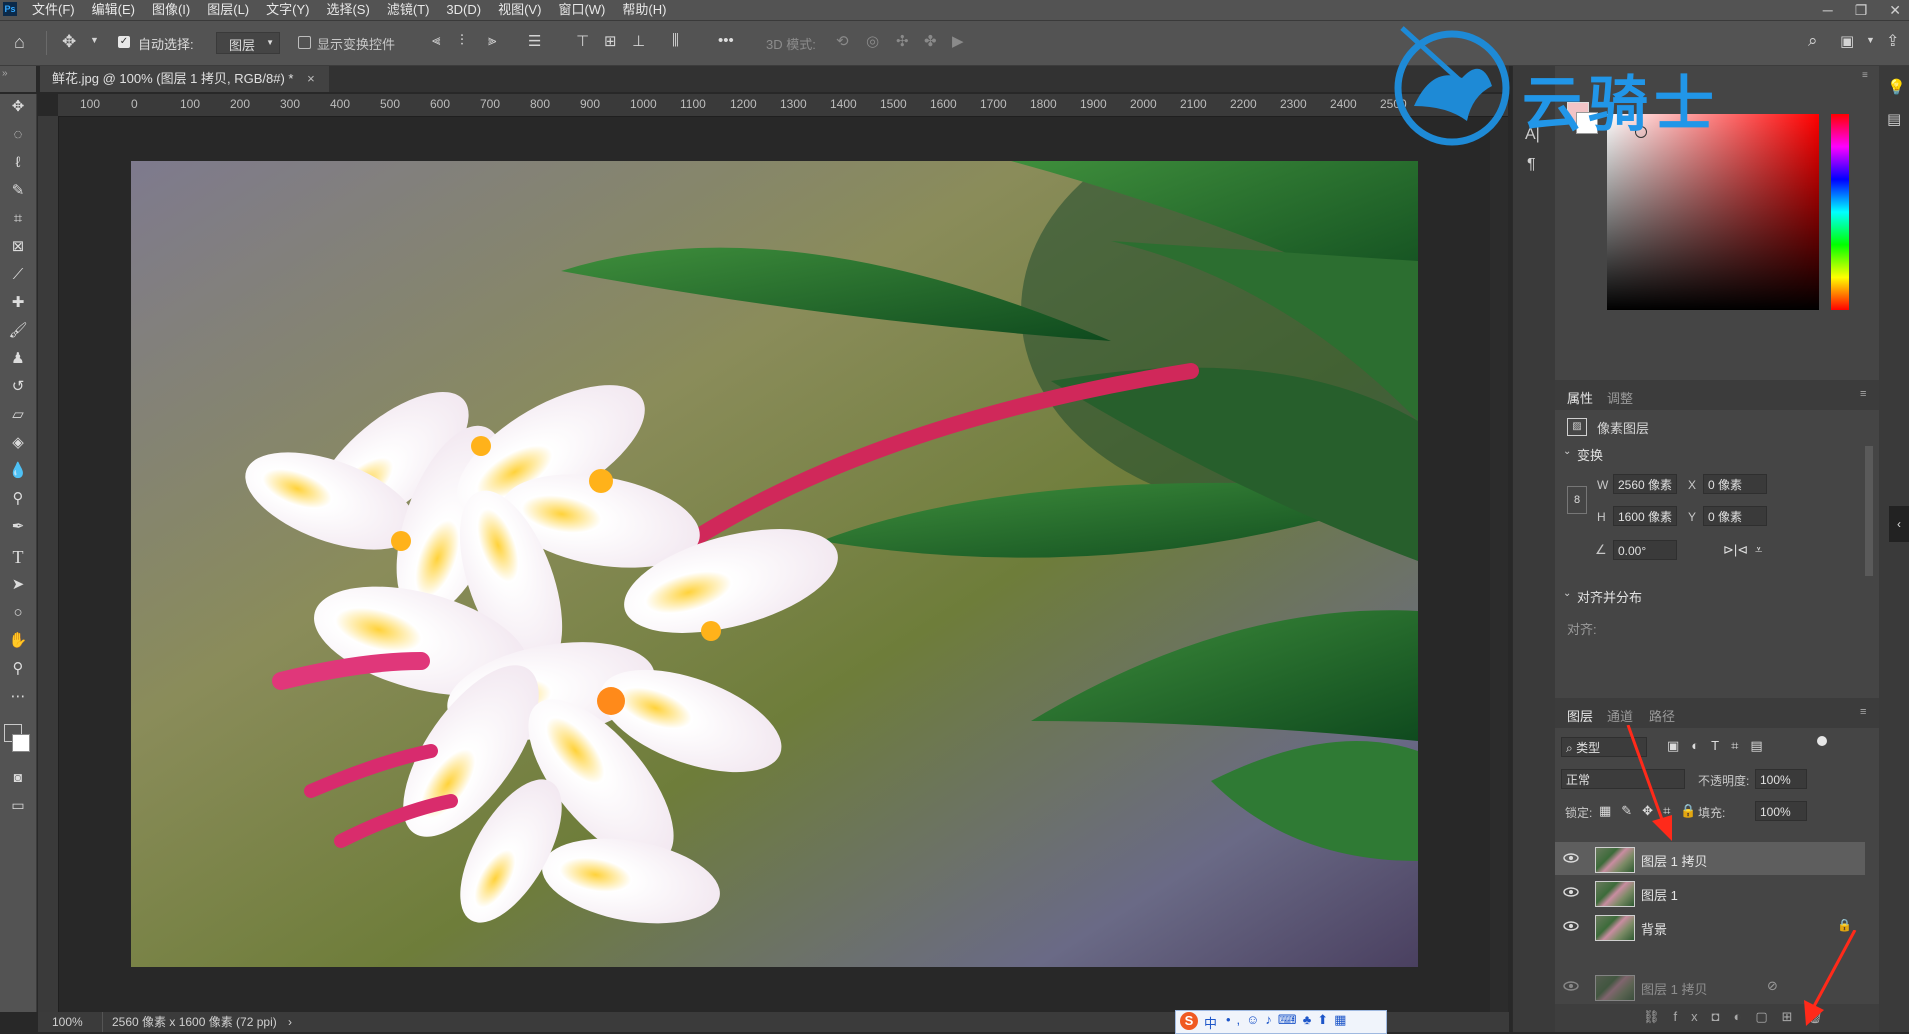 The height and width of the screenshot is (1034, 1909). What do you see at coordinates (124, 42) in the screenshot?
I see `auto-select-checkbox: ✓` at bounding box center [124, 42].